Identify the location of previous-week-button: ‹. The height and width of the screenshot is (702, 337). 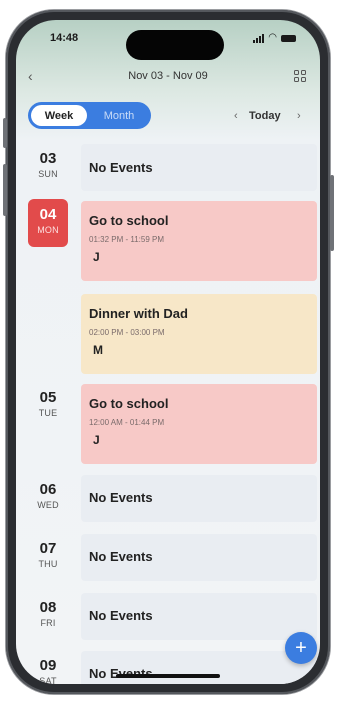
(236, 116).